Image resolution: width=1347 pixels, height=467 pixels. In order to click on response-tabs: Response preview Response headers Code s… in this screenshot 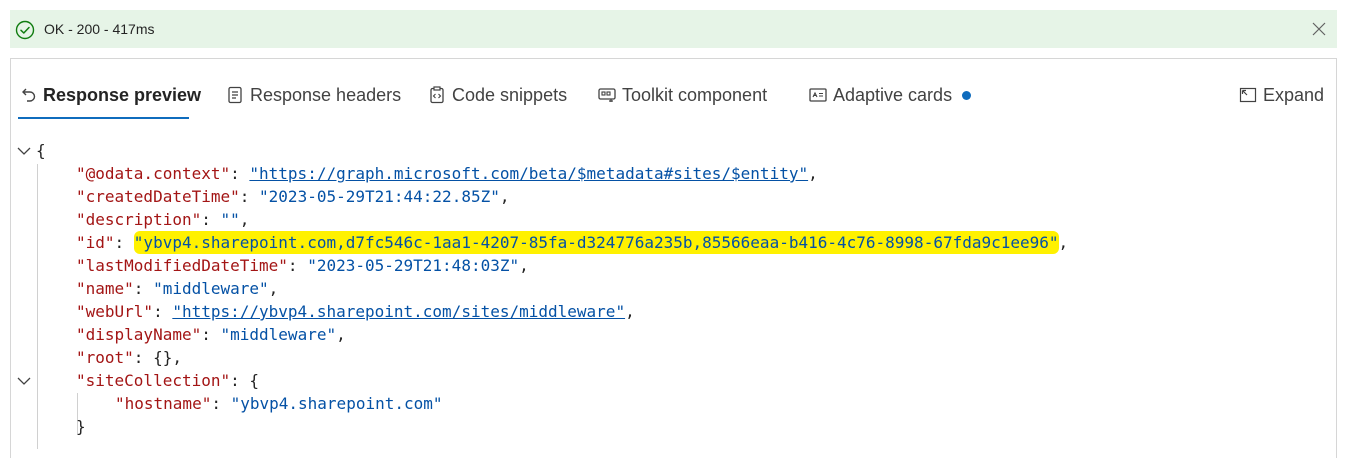, I will do `click(673, 92)`.